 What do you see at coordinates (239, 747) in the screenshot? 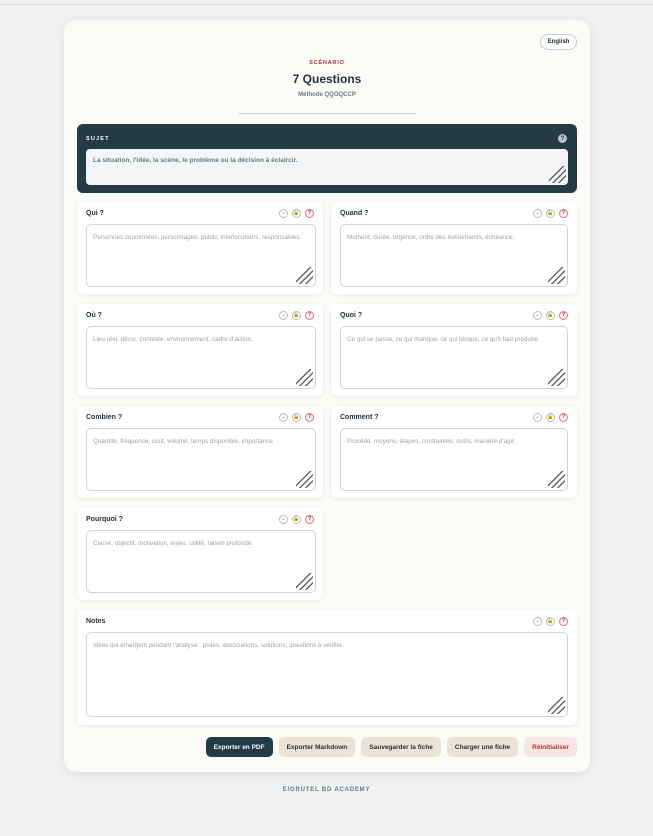
I see `export-pdf-button: Exporter en PDF` at bounding box center [239, 747].